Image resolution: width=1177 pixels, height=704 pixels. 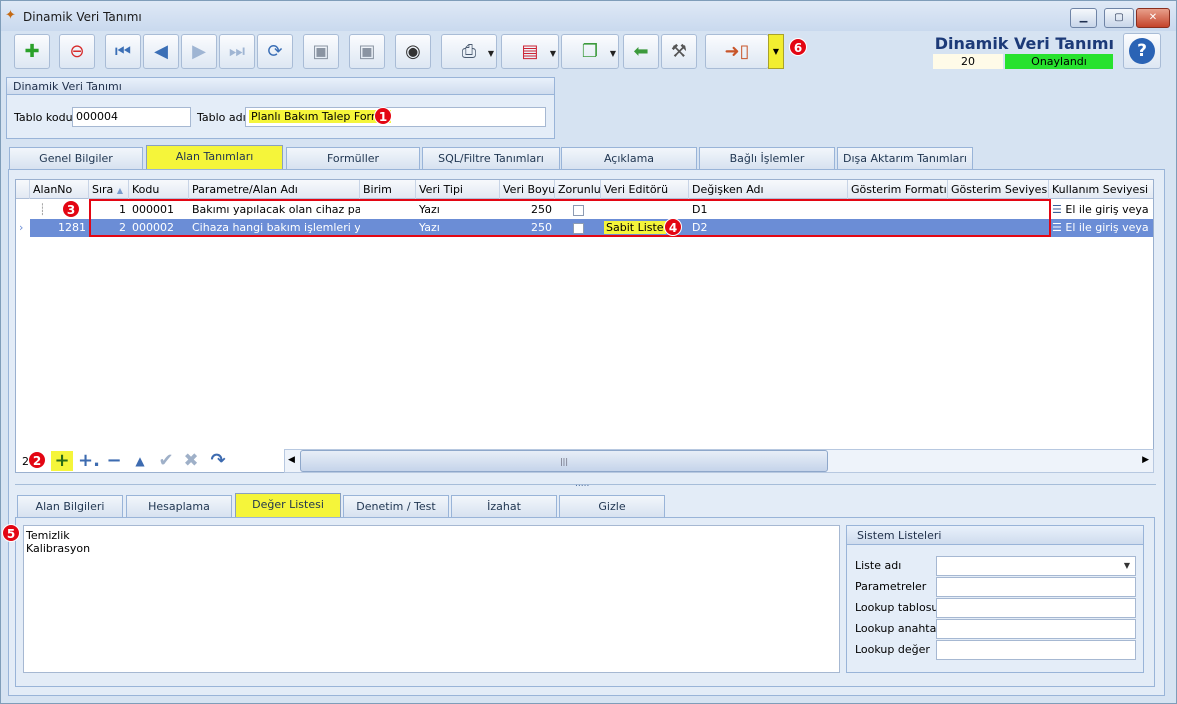 What do you see at coordinates (898, 189) in the screenshot?
I see `col-gosterim-formati: Gösterim Formatı` at bounding box center [898, 189].